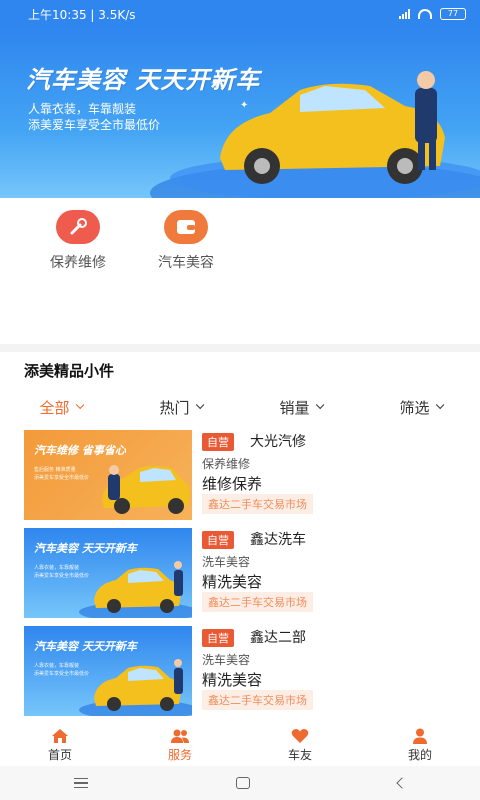 This screenshot has height=800, width=480. Describe the element at coordinates (332, 671) in the screenshot. I see `item-info: 自营 鑫达二部 洗车美容 精洗美容 鑫达二手车交易市场` at that location.